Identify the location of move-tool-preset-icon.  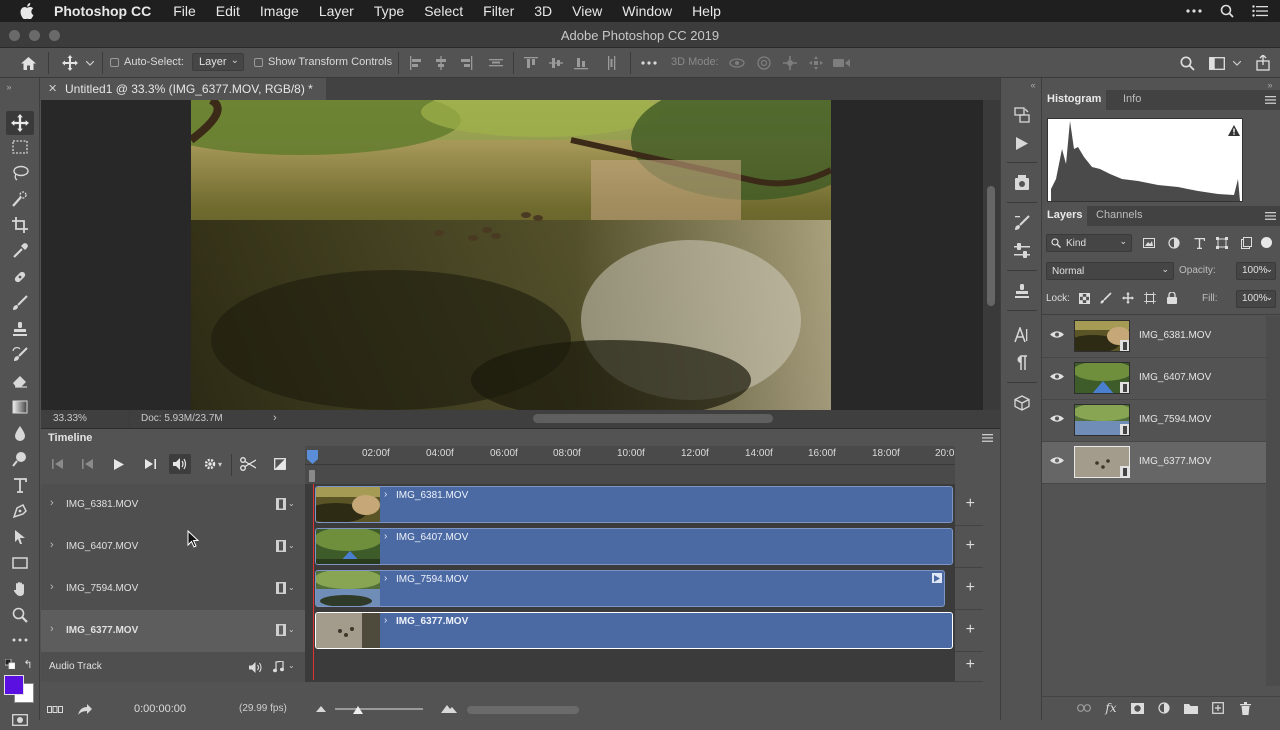
(70, 63).